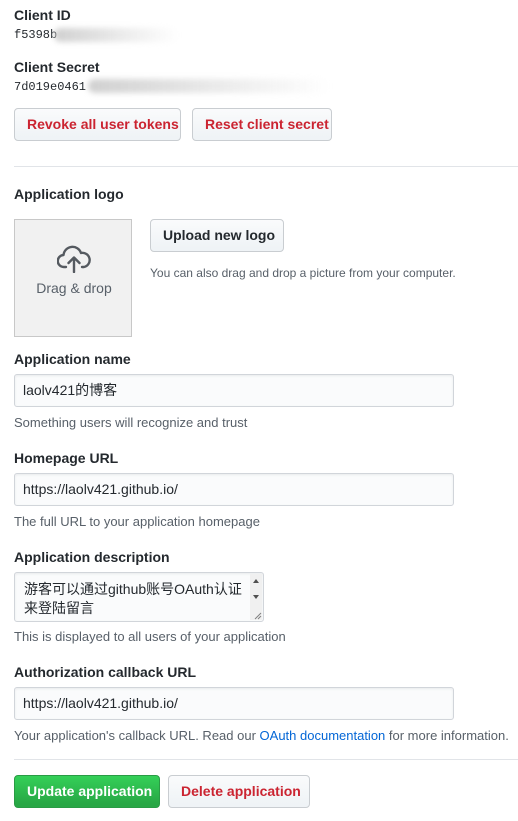 This screenshot has height=821, width=518. What do you see at coordinates (133, 598) in the screenshot?
I see `application-description-text: 游客可以通过github账号OAuth认证来登陆留言` at bounding box center [133, 598].